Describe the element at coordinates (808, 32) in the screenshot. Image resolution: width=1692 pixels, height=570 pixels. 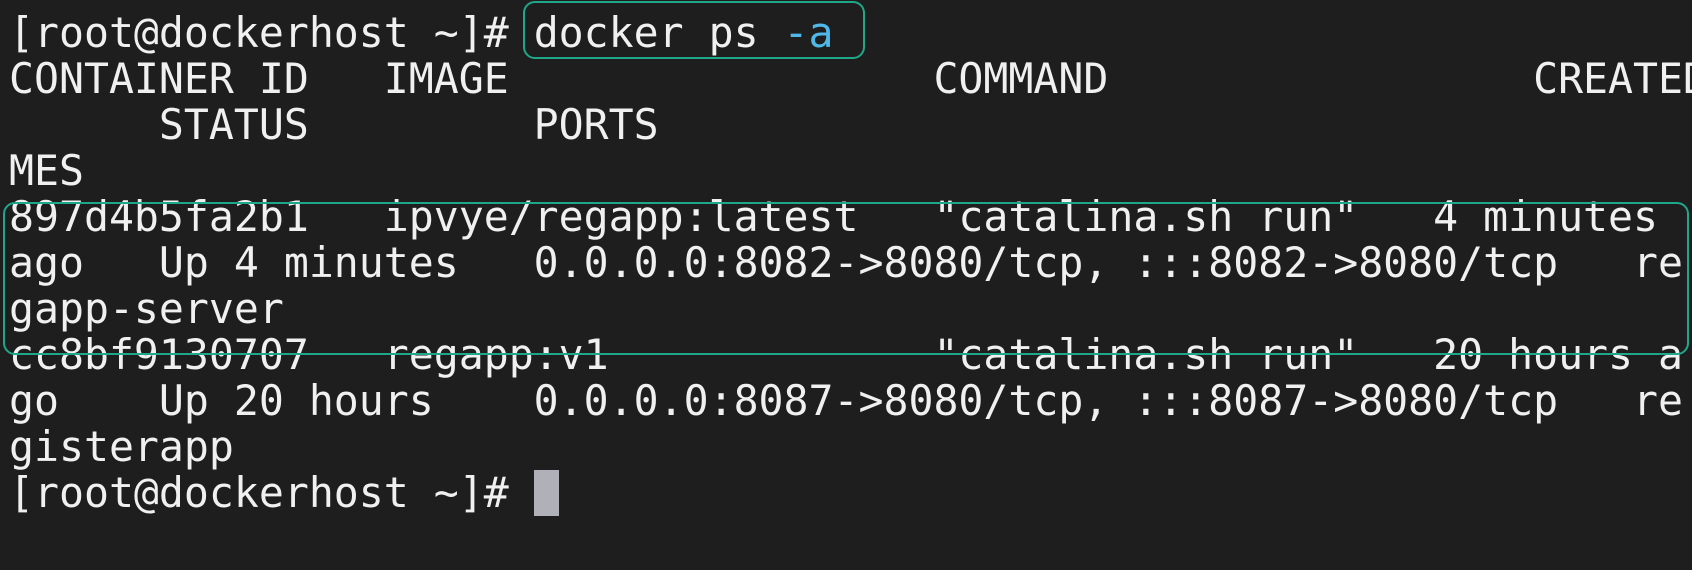
I see `command-flag: -a` at that location.